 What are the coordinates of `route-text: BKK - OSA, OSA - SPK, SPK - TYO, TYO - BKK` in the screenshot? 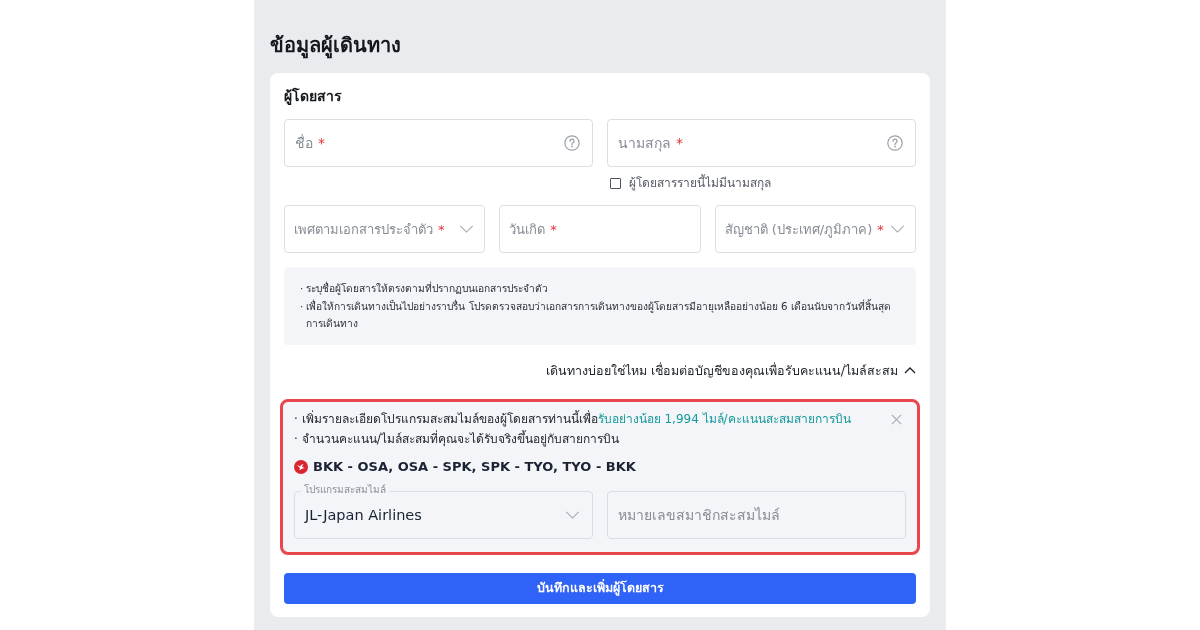 It's located at (474, 466).